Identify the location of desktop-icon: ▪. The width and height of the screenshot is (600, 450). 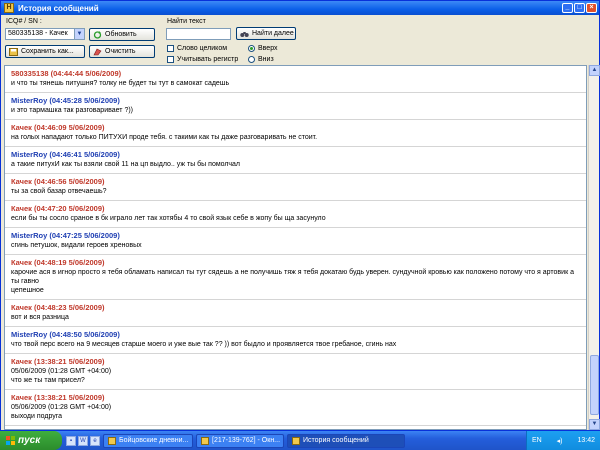
(71, 440).